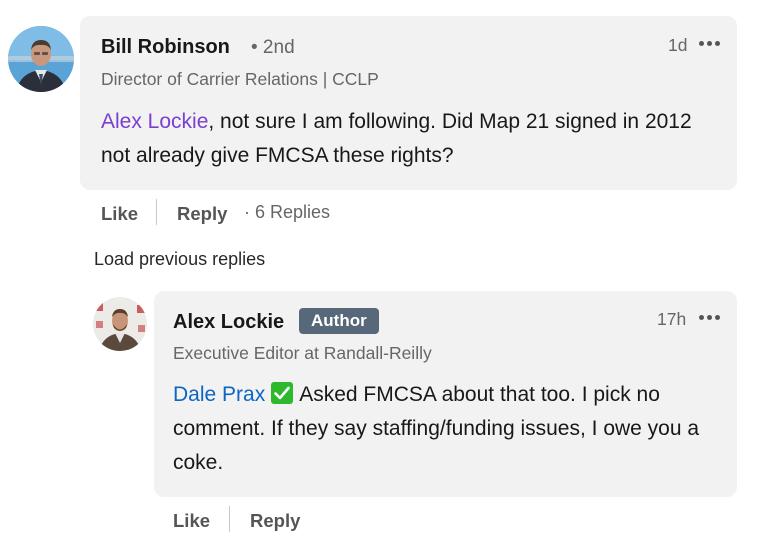 This screenshot has height=539, width=759. Describe the element at coordinates (287, 212) in the screenshot. I see `replies-count: · 6 Replies` at that location.